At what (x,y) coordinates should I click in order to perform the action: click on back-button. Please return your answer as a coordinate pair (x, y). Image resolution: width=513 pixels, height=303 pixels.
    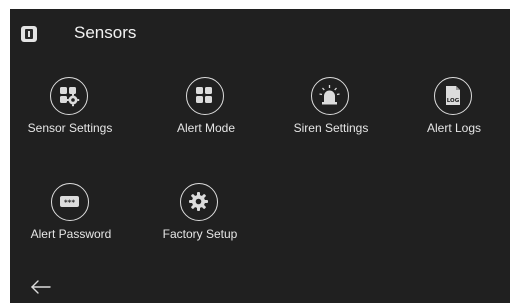
    Looking at the image, I should click on (41, 287).